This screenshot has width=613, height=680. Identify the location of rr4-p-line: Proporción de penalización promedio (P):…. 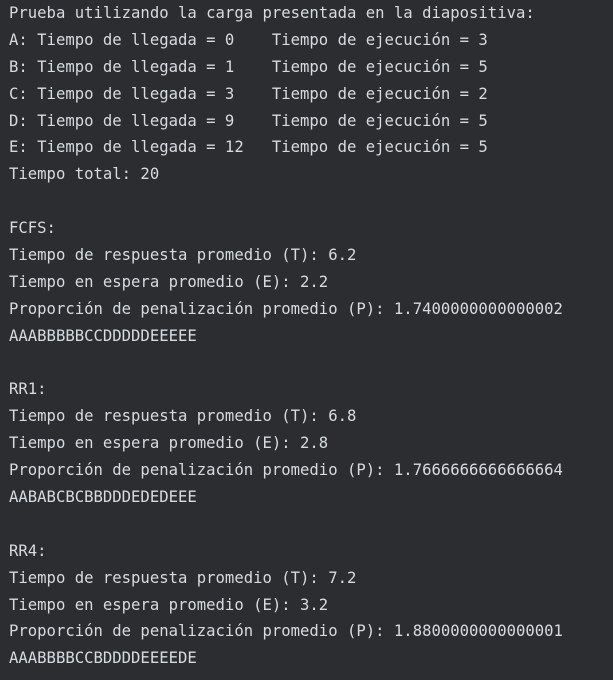
(286, 631).